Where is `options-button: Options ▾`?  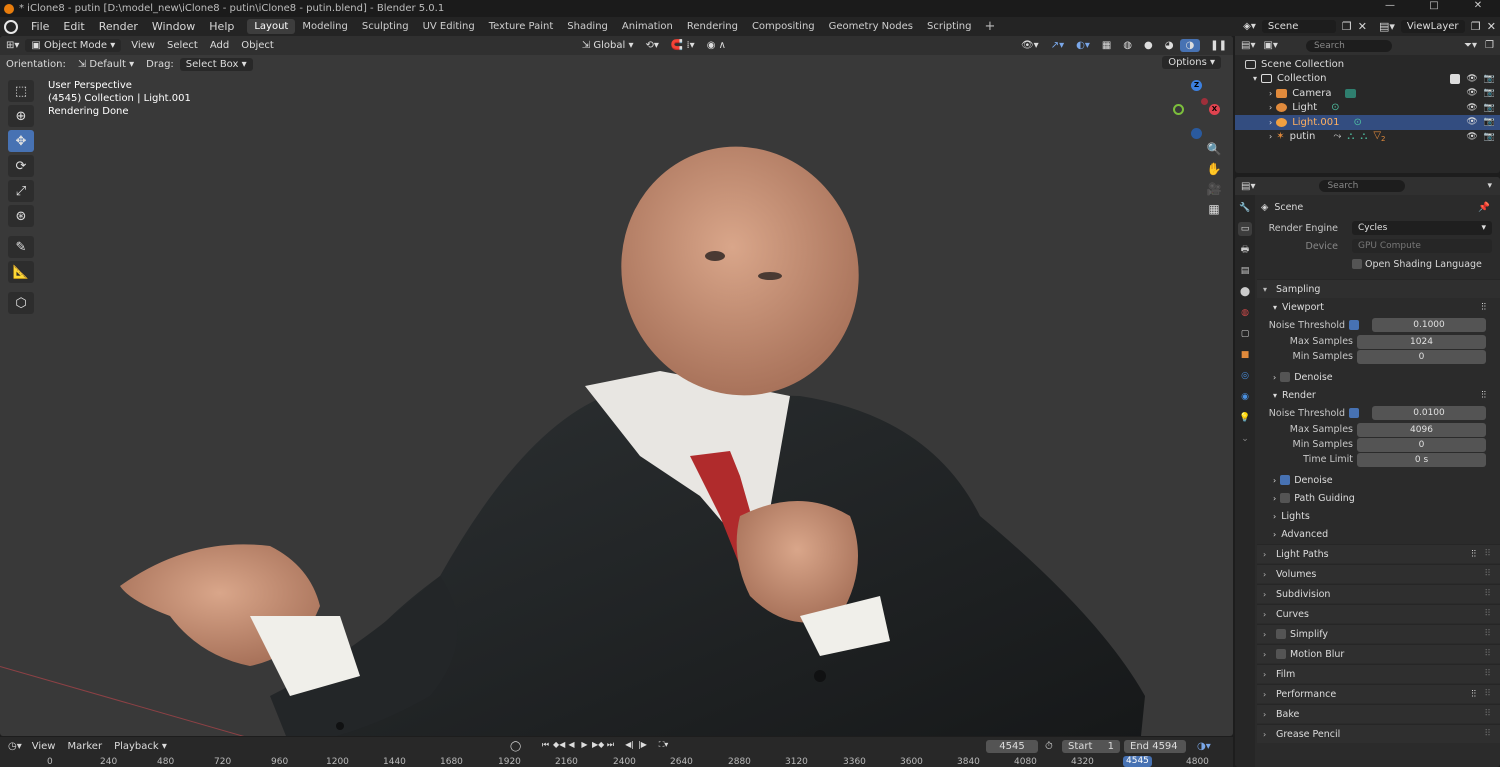 options-button: Options ▾ is located at coordinates (1191, 62).